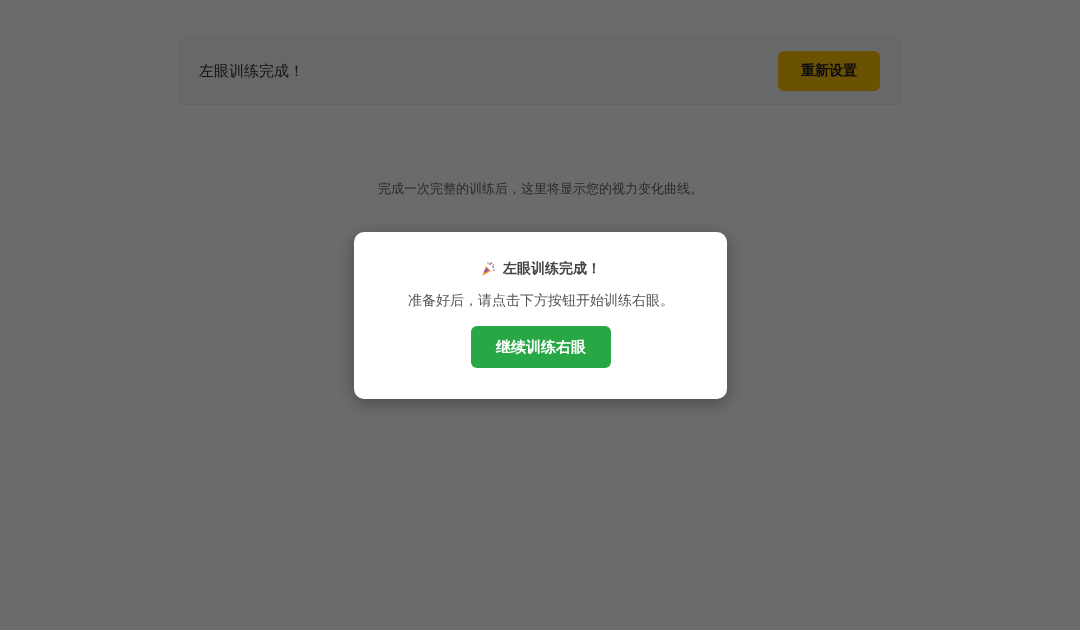  I want to click on party-popper-icon, so click(488, 269).